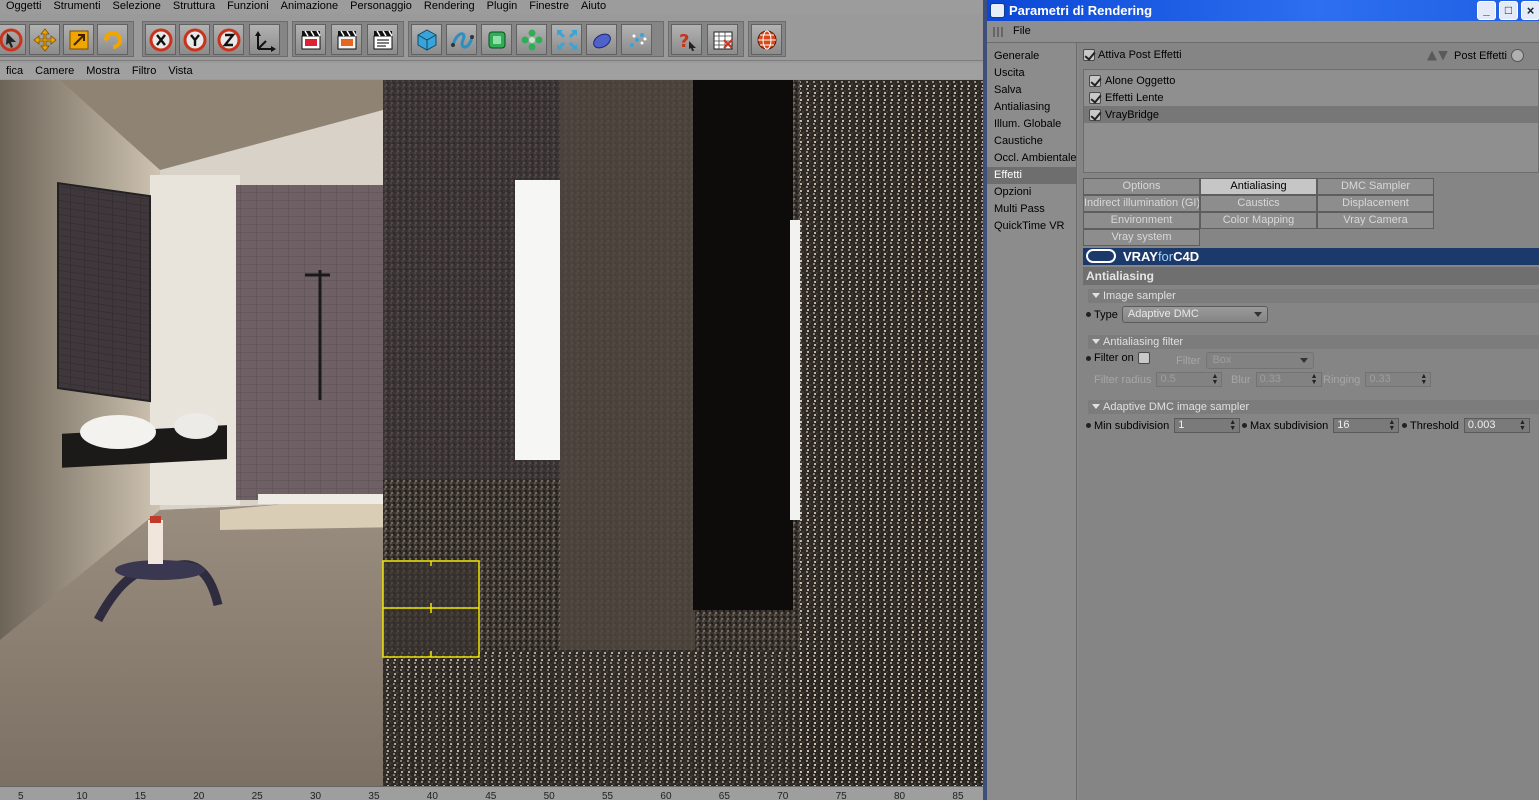 The width and height of the screenshot is (1539, 800). I want to click on tab-antialiasing: Antialiasing, so click(1258, 186).